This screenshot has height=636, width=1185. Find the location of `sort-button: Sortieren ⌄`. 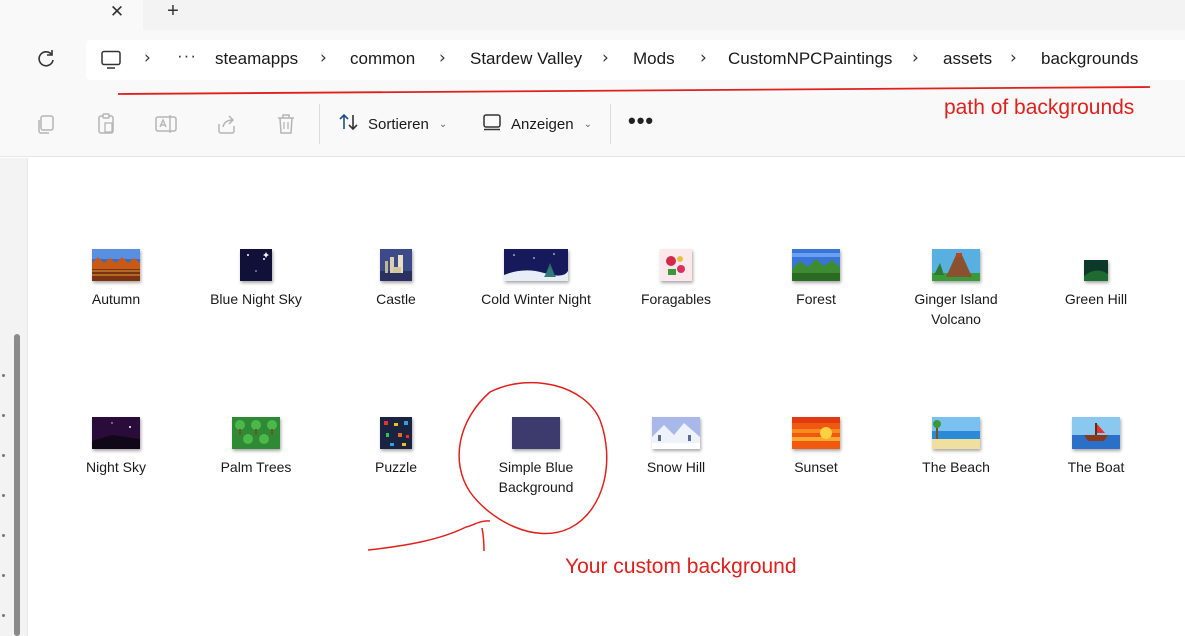

sort-button: Sortieren ⌄ is located at coordinates (392, 124).